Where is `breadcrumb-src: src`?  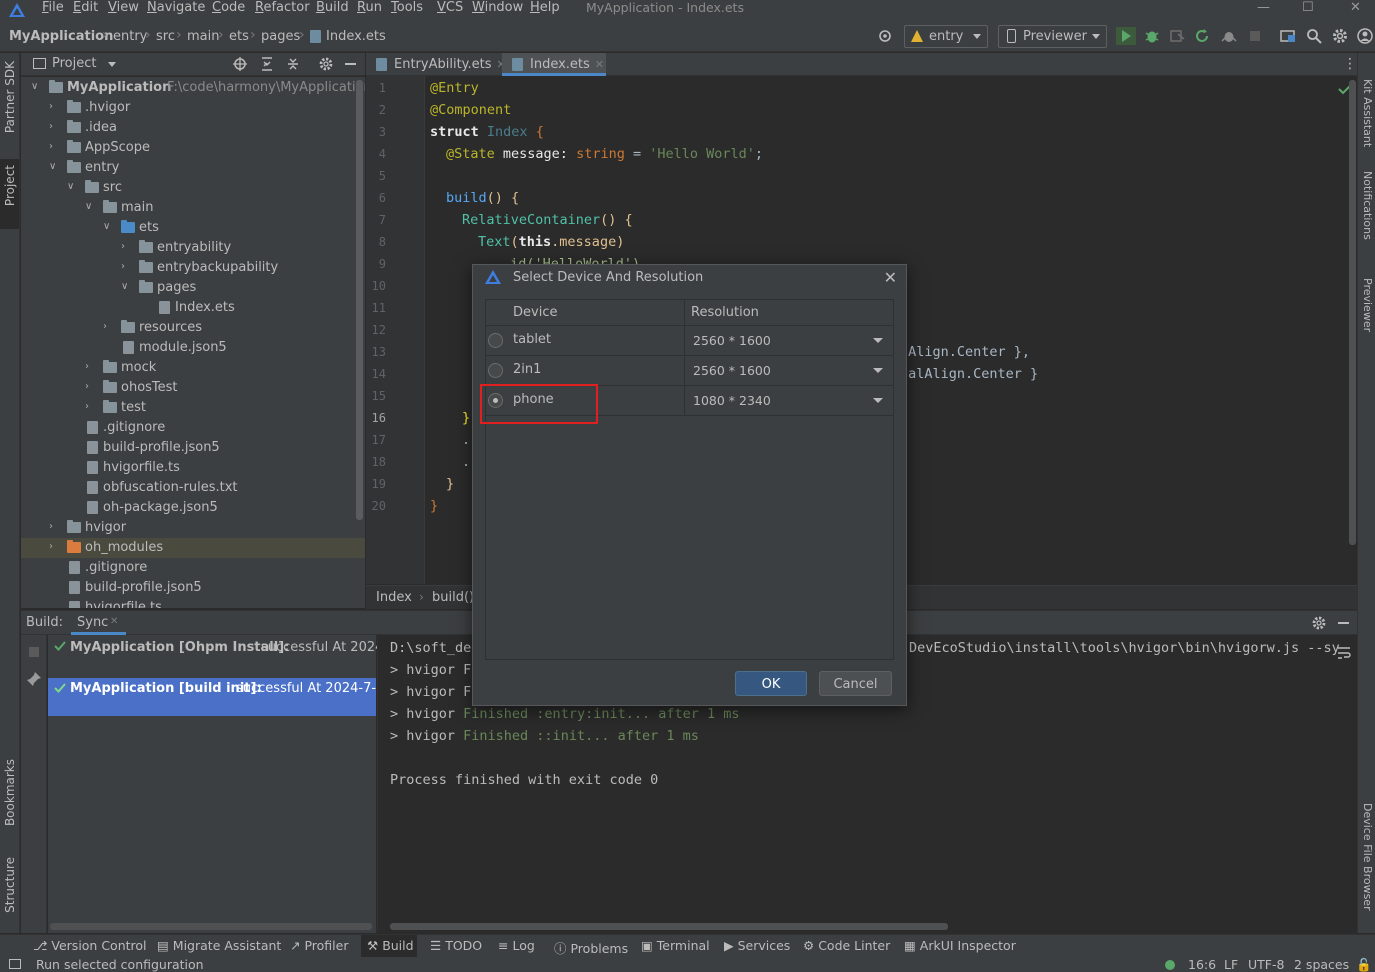 breadcrumb-src: src is located at coordinates (165, 36).